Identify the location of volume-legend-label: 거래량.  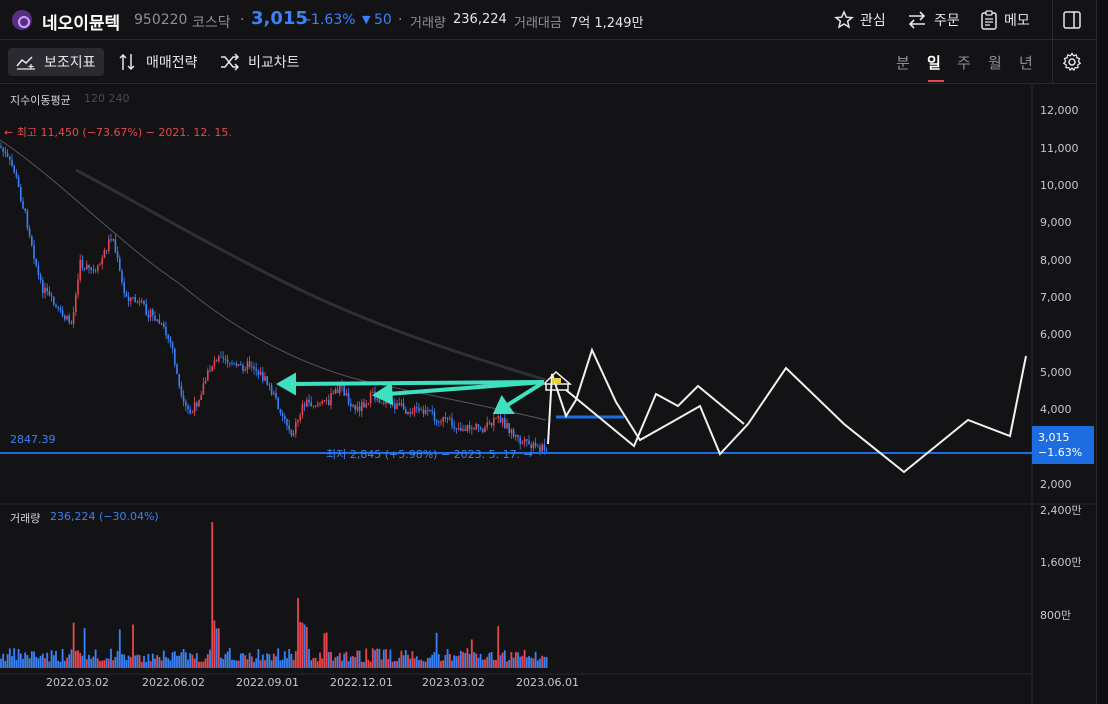
(25, 518).